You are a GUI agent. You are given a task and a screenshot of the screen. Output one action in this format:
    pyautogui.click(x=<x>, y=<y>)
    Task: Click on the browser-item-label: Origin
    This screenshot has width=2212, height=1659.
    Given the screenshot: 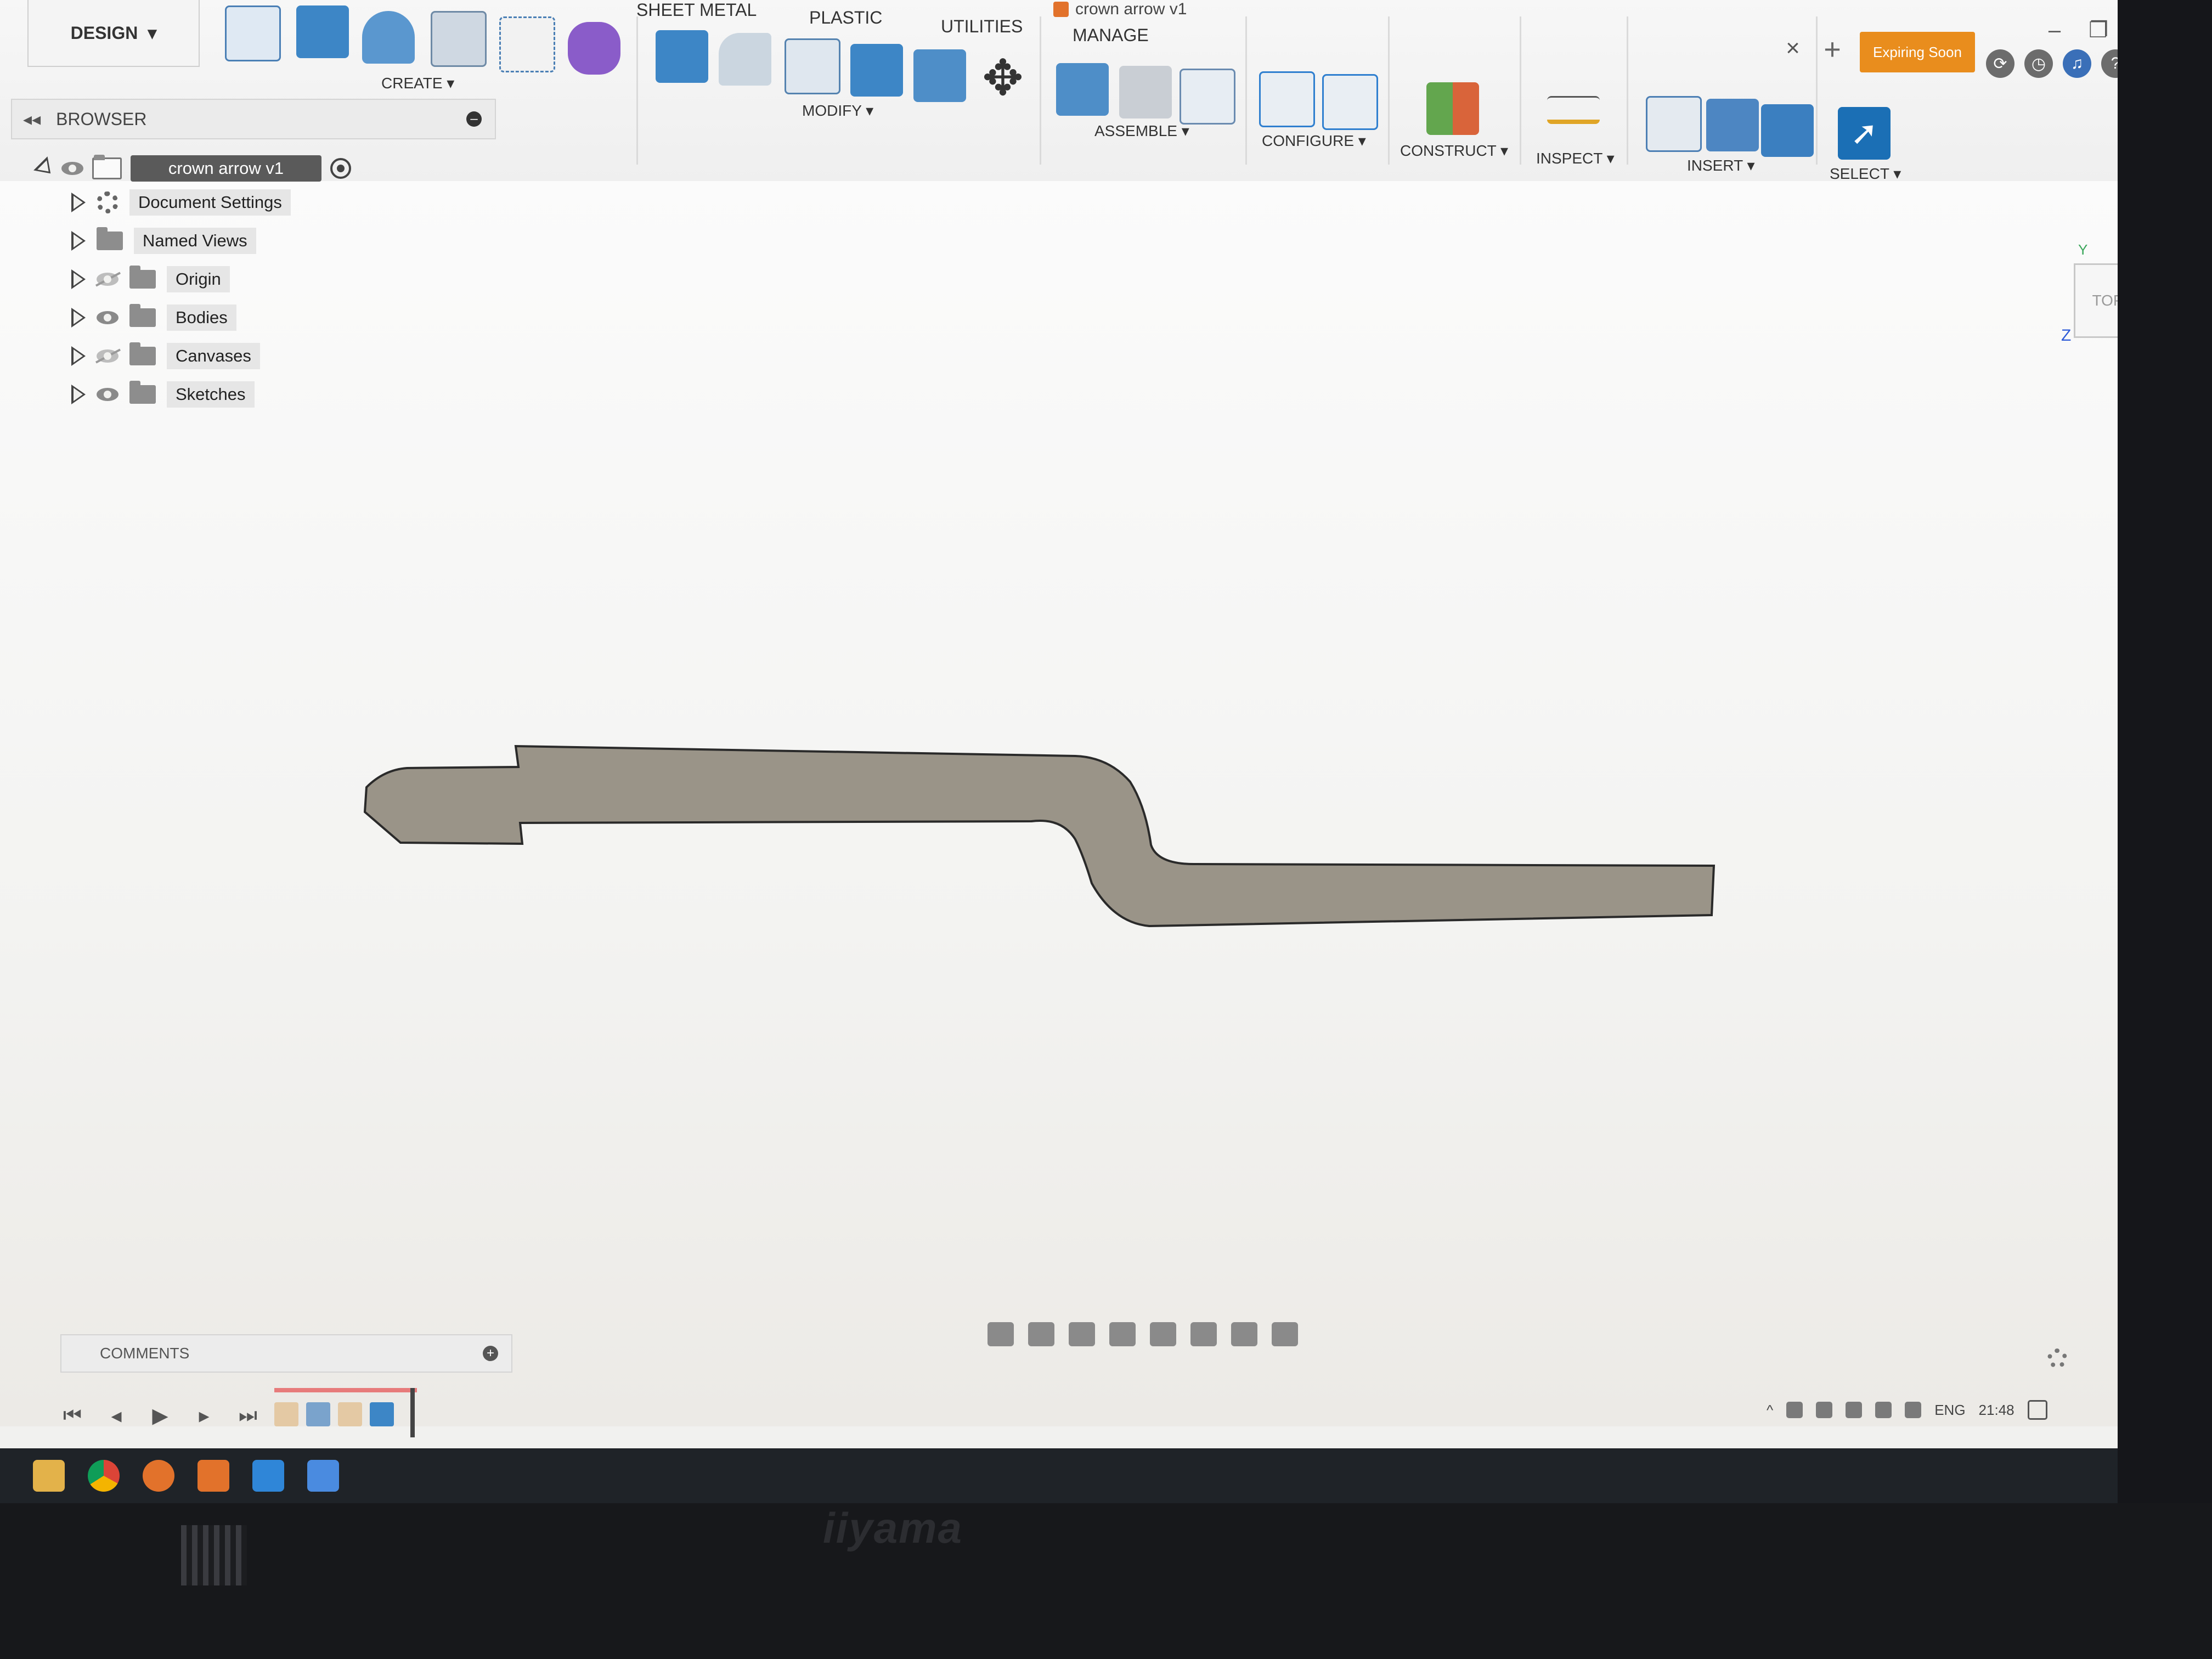 What is the action you would take?
    pyautogui.click(x=198, y=279)
    